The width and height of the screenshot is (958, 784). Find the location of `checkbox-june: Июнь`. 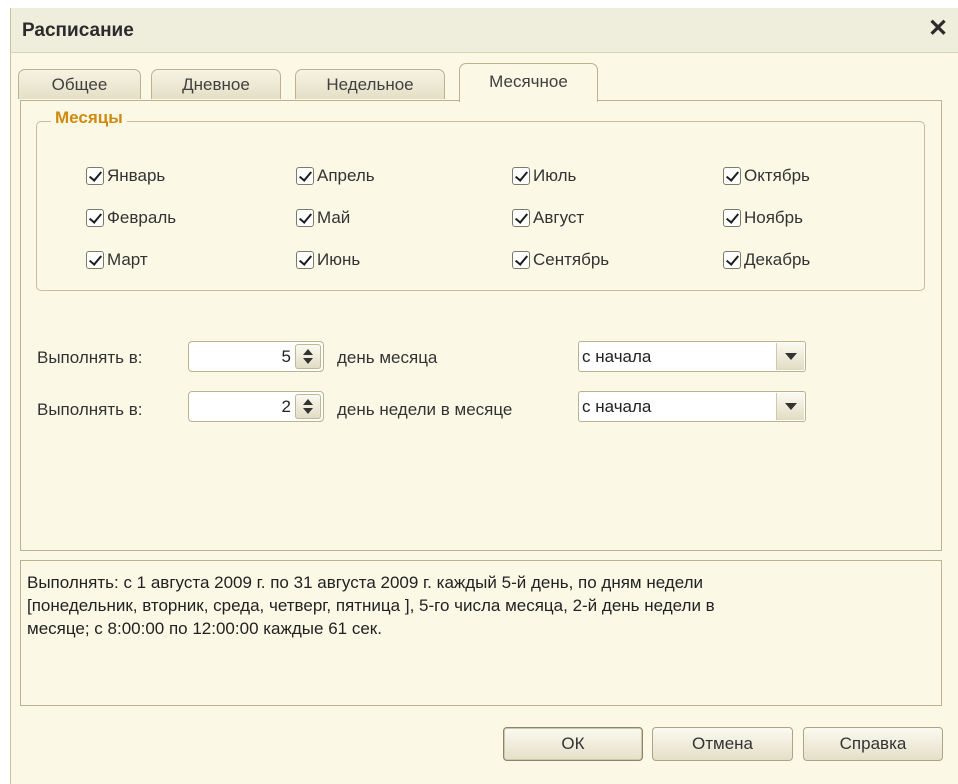

checkbox-june: Июнь is located at coordinates (328, 260).